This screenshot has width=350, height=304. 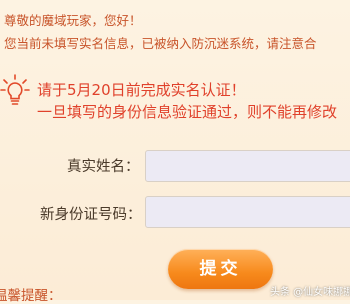 I want to click on id-number-label: 新身份证号码：, so click(x=91, y=215).